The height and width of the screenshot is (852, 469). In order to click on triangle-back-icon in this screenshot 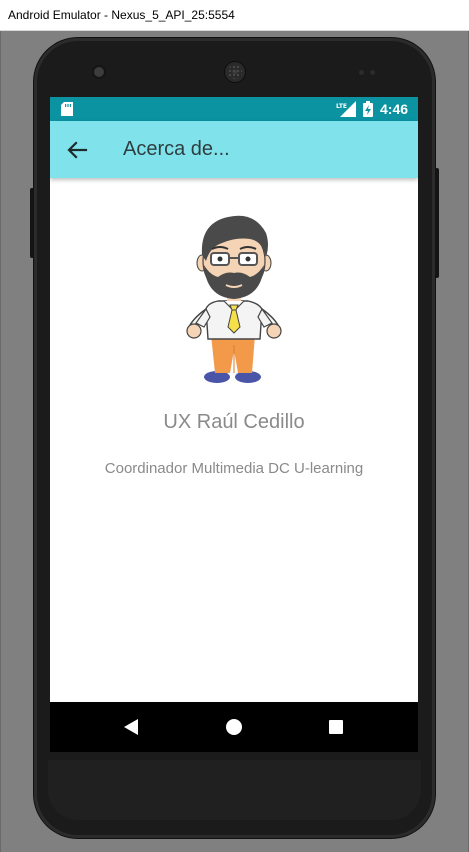, I will do `click(131, 727)`.